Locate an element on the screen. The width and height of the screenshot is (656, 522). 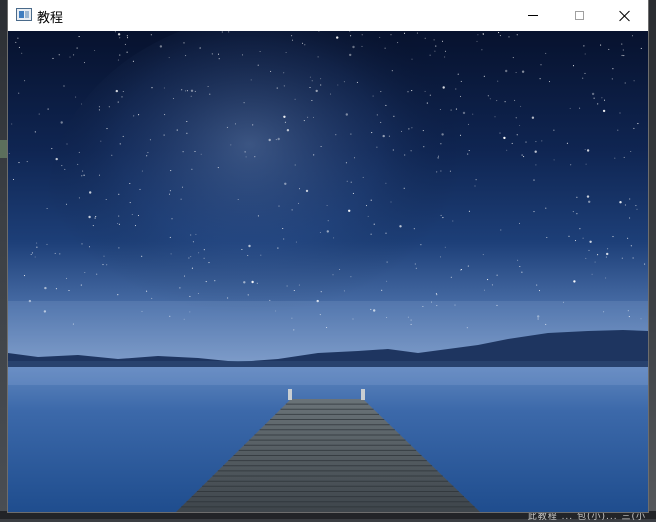
maximize-icon is located at coordinates (579, 15).